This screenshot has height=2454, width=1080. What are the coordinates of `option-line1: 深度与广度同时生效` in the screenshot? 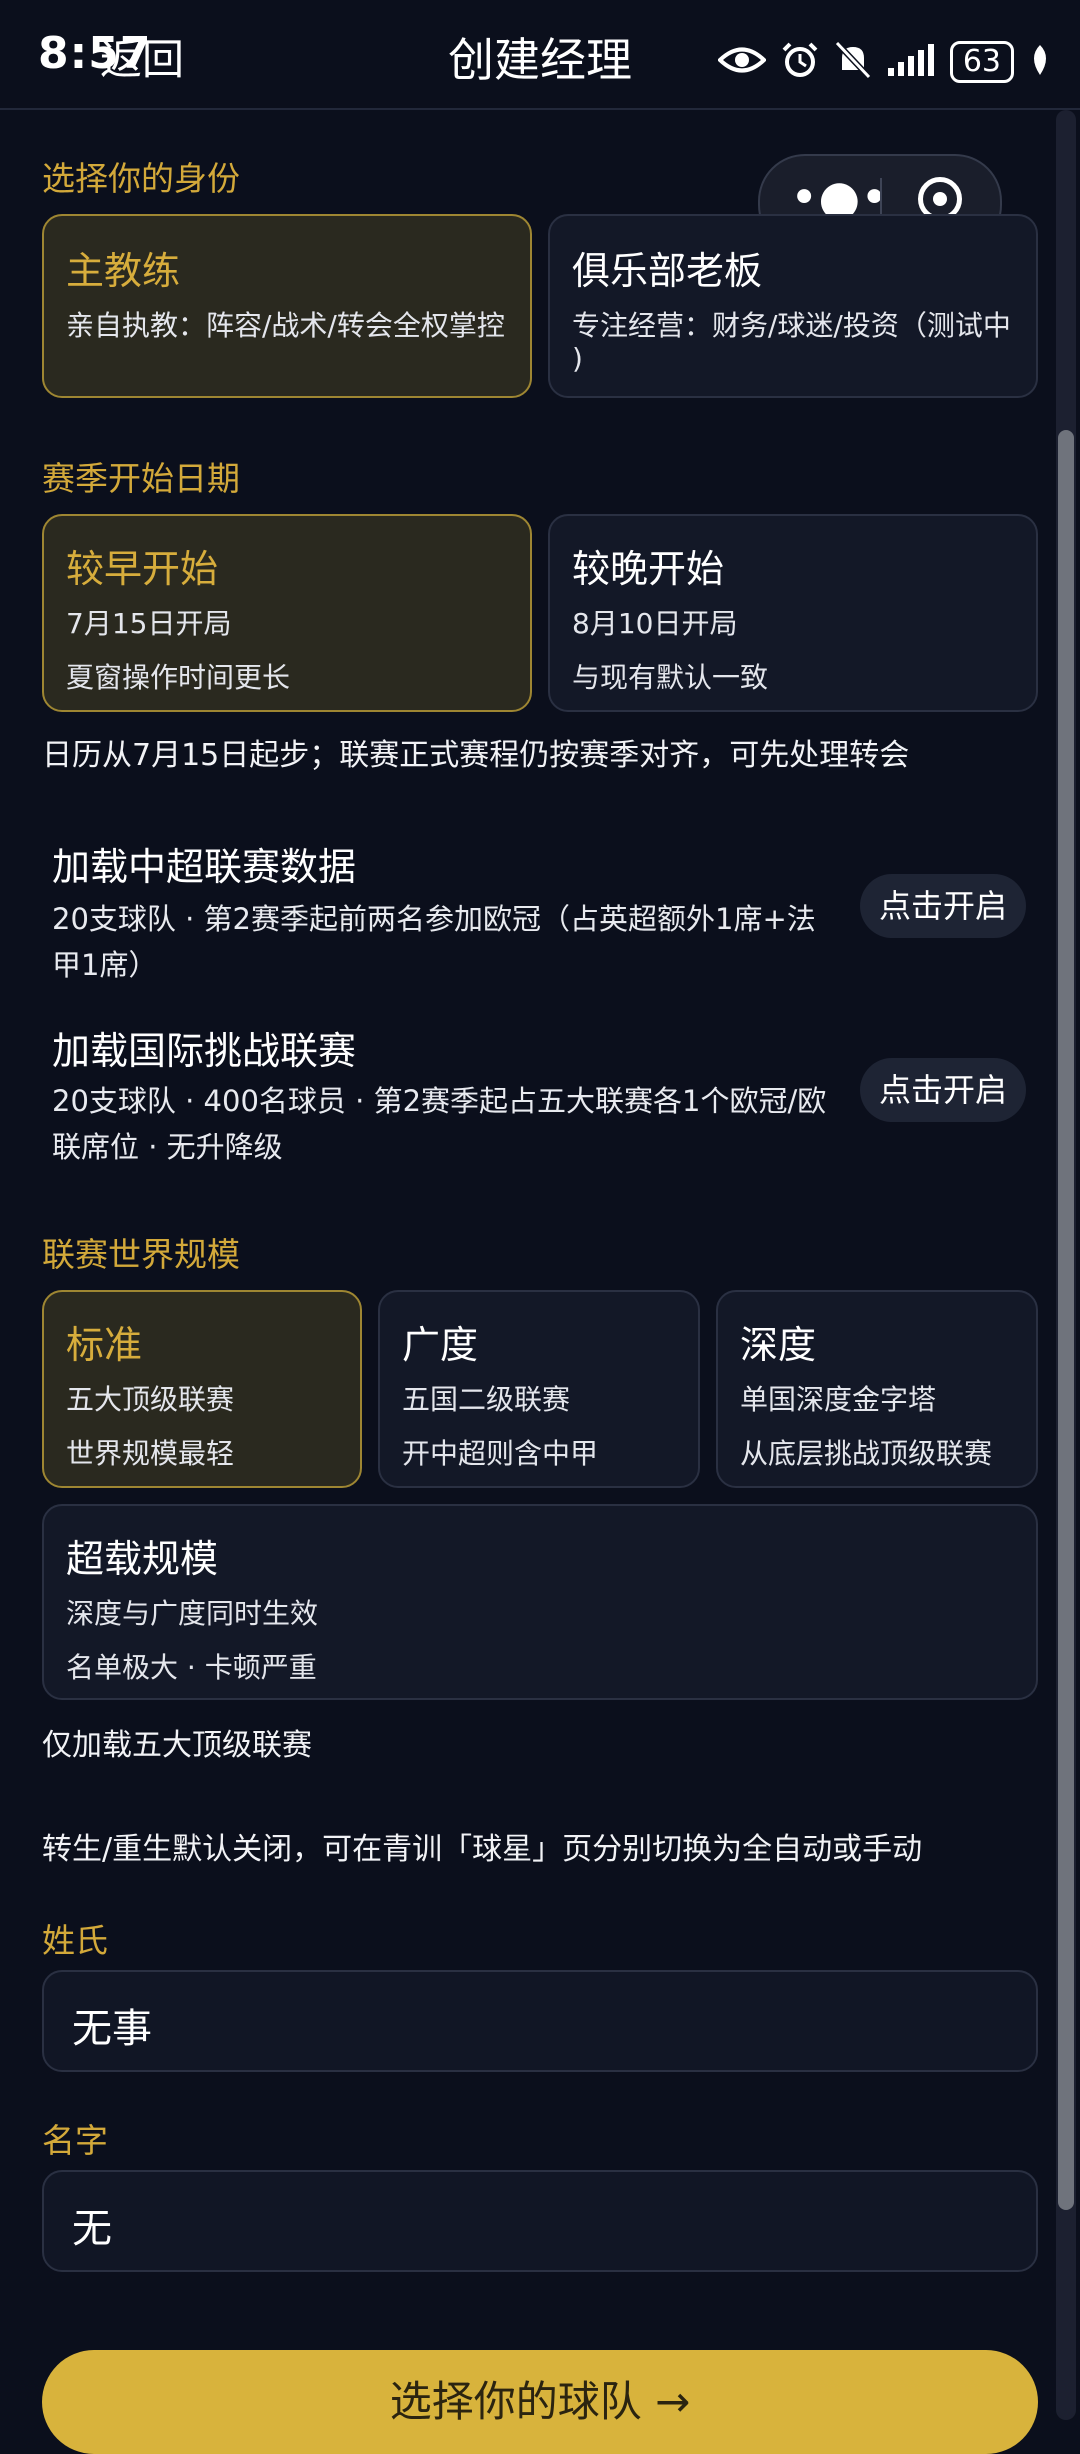 It's located at (192, 1613).